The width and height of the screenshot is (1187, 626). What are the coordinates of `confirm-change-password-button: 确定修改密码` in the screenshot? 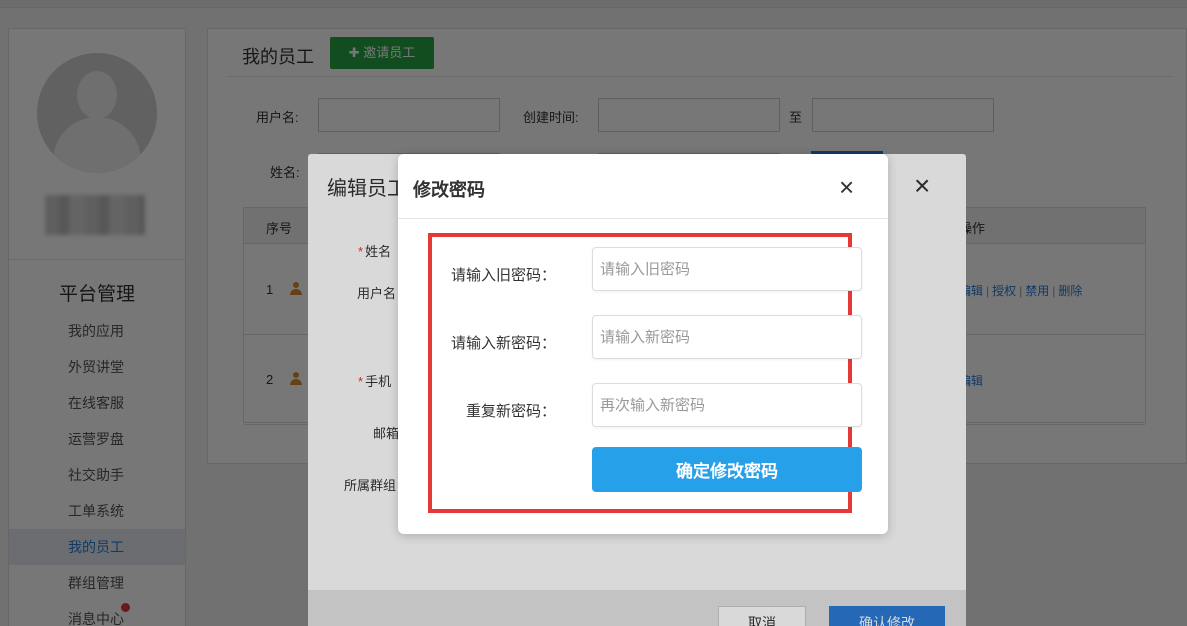 It's located at (727, 469).